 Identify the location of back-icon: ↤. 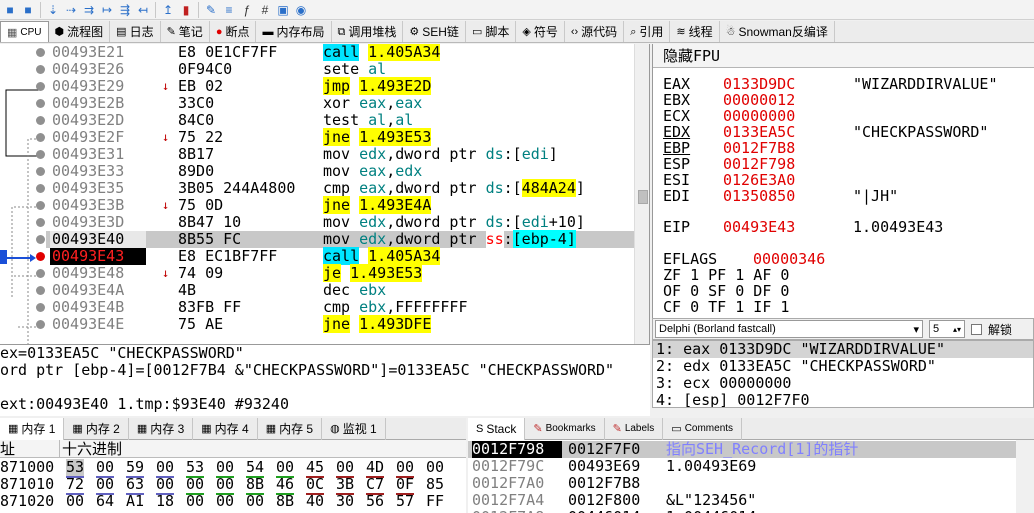
(143, 10).